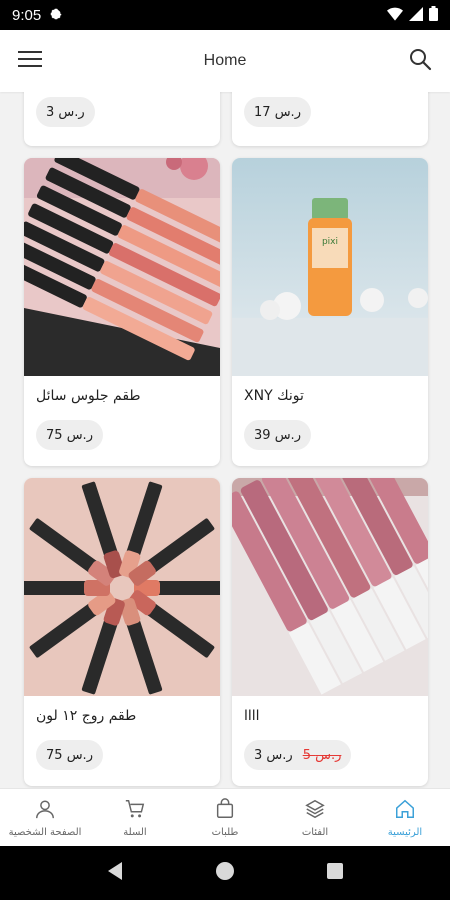 This screenshot has width=450, height=900. Describe the element at coordinates (115, 873) in the screenshot. I see `back-icon` at that location.